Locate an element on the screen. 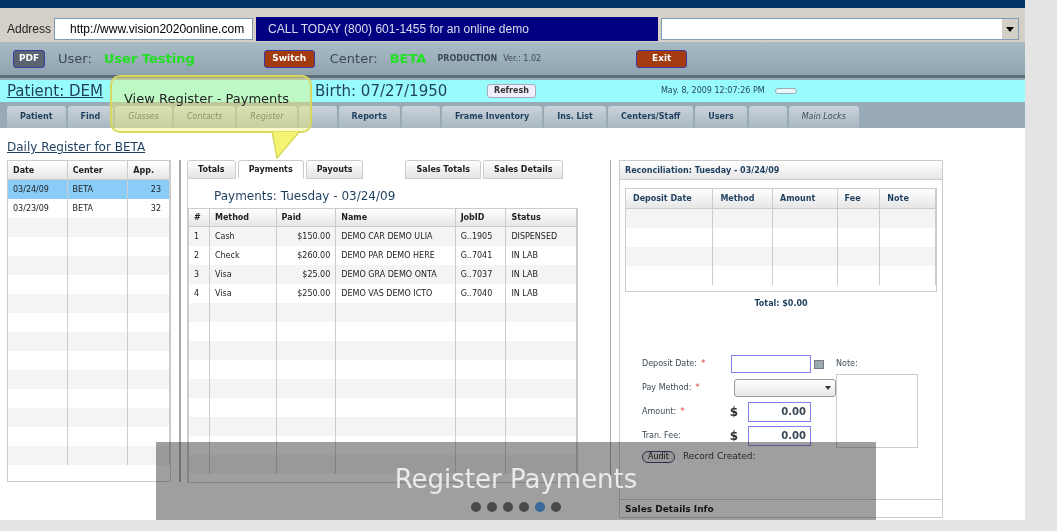  date-field is located at coordinates (771, 364).